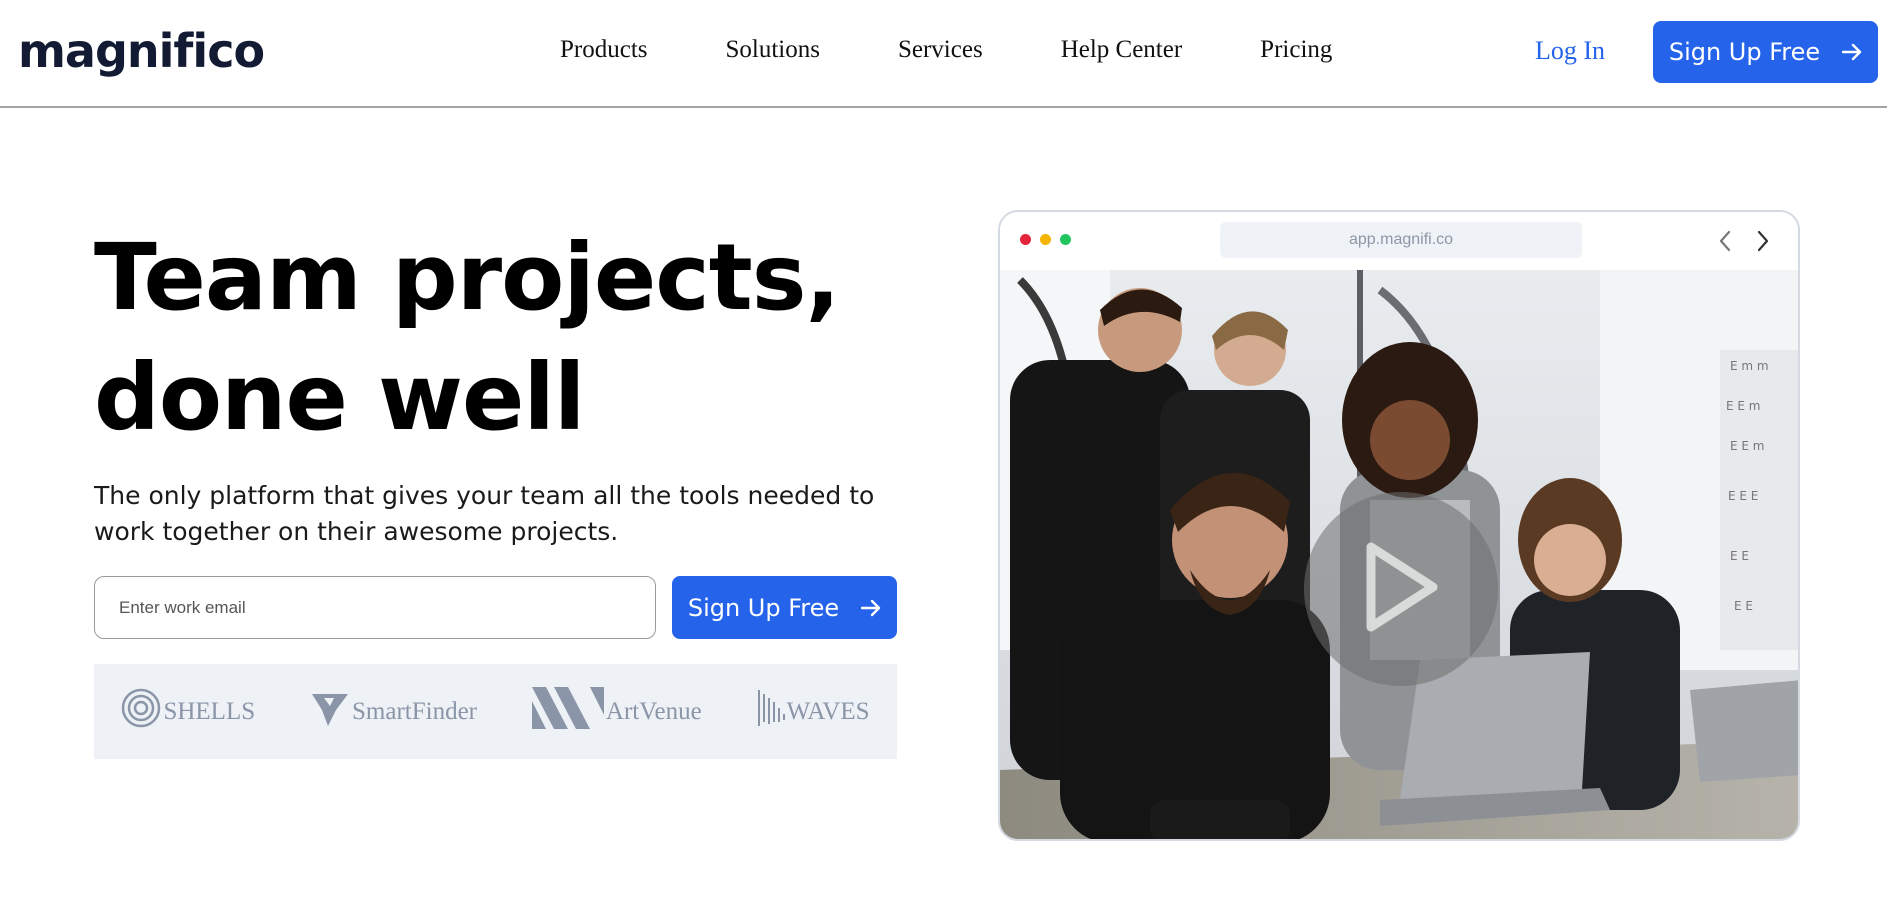 The height and width of the screenshot is (921, 1887). I want to click on svg-text: E E E, so click(1743, 496).